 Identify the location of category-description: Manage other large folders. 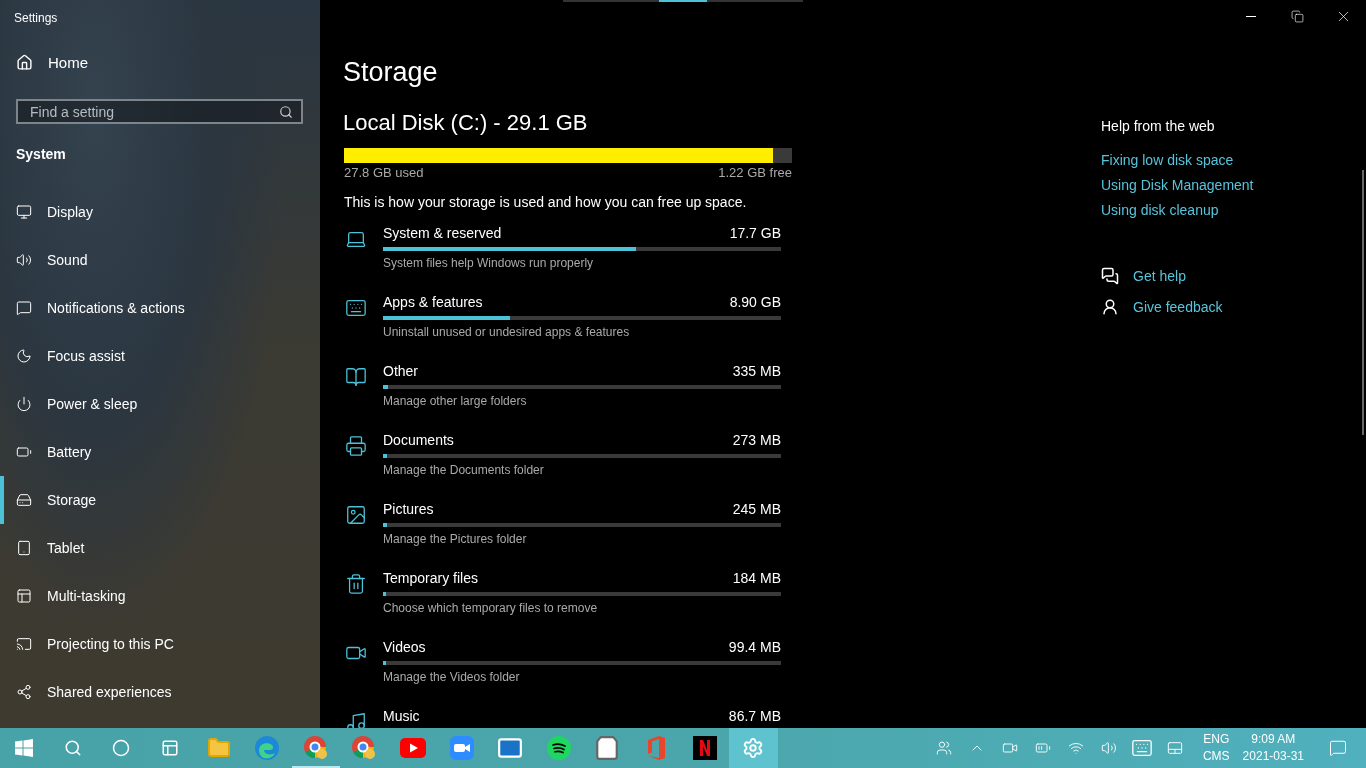
(455, 401).